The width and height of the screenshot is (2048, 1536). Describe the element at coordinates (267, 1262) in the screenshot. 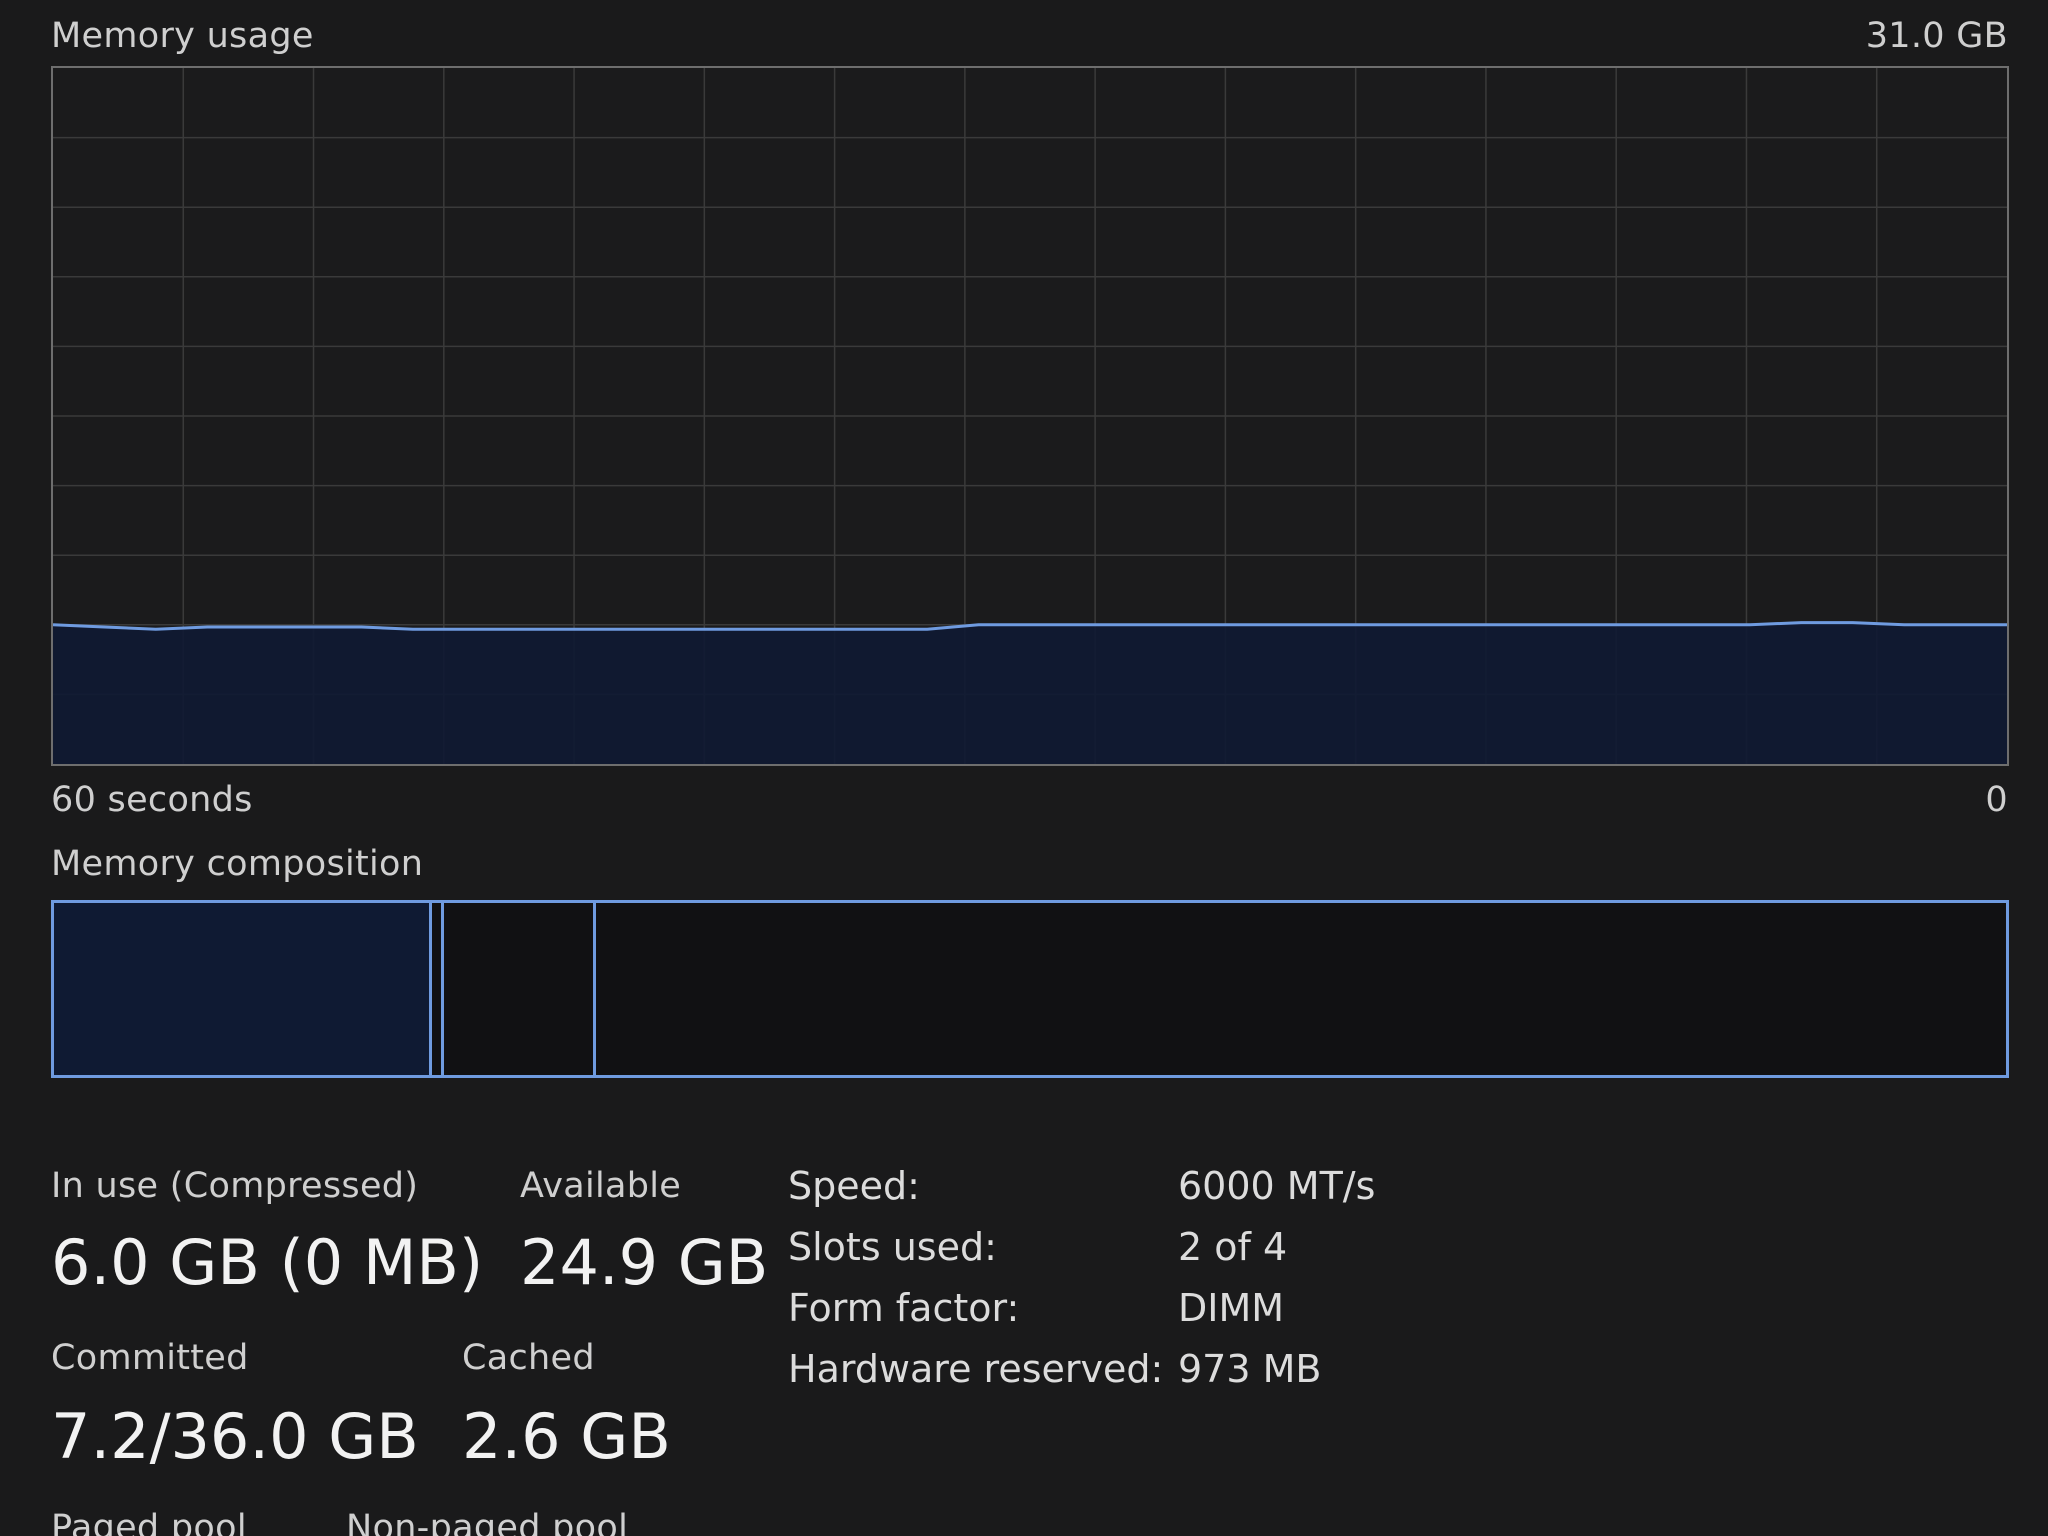

I see `in-use-value: 6.0 GB (0 MB)` at that location.